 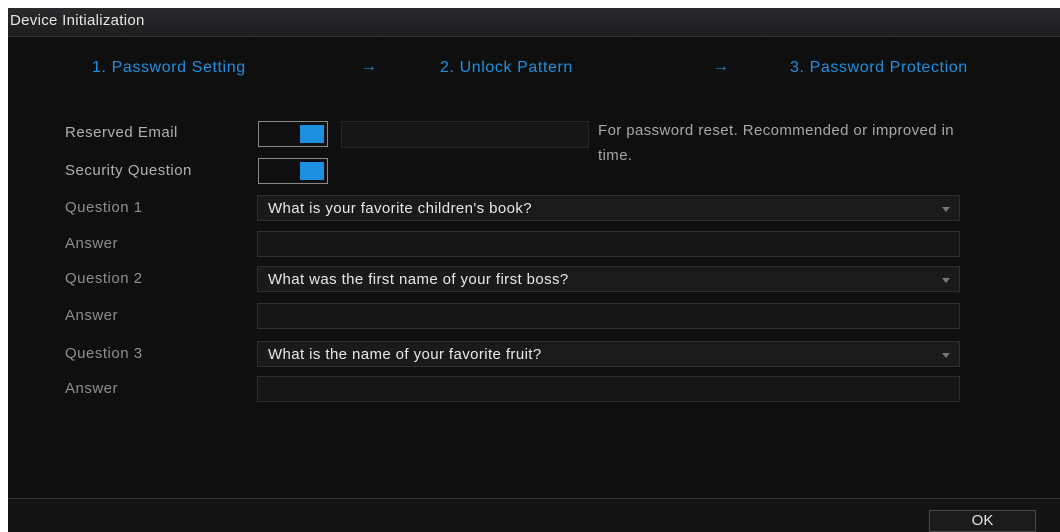 I want to click on question-1-select: What is your favorite children's book?, so click(x=608, y=208).